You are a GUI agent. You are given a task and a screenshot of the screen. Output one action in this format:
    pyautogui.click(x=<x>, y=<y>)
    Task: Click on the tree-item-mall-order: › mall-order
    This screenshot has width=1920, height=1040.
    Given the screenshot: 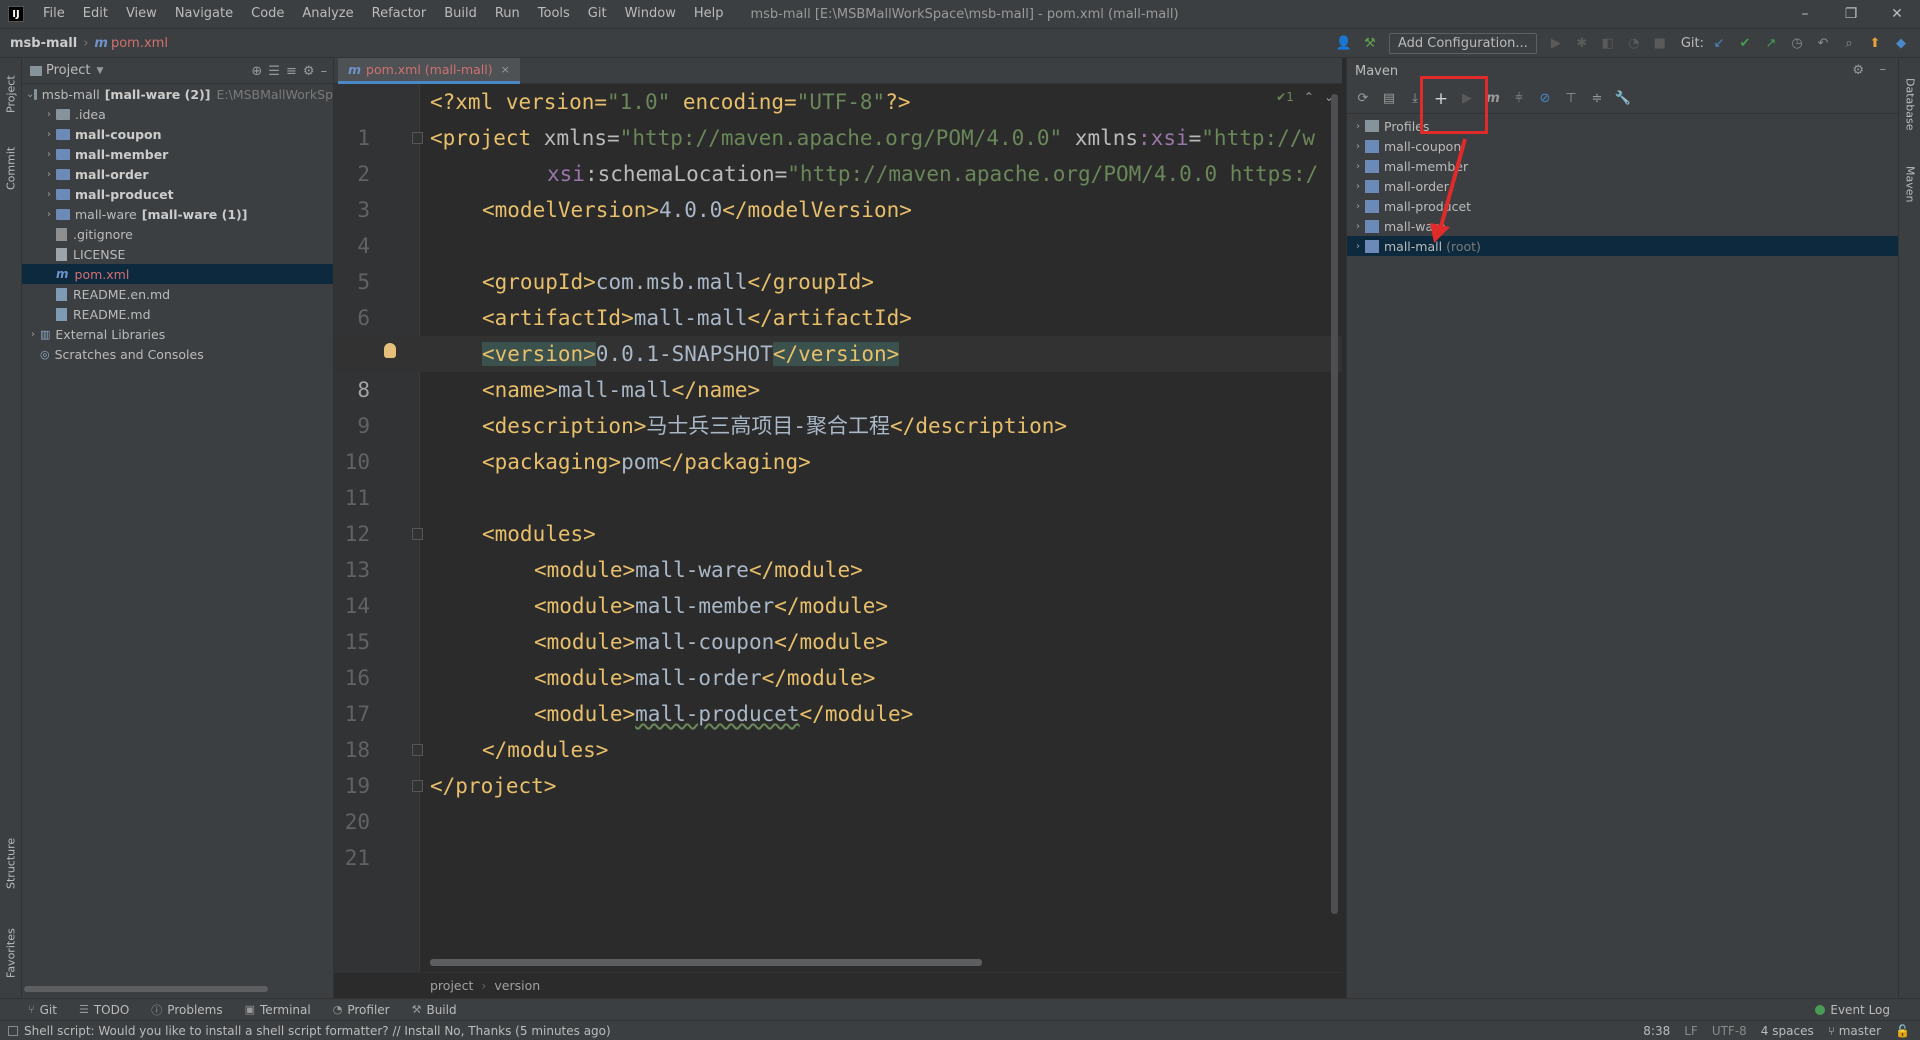 What is the action you would take?
    pyautogui.click(x=177, y=174)
    